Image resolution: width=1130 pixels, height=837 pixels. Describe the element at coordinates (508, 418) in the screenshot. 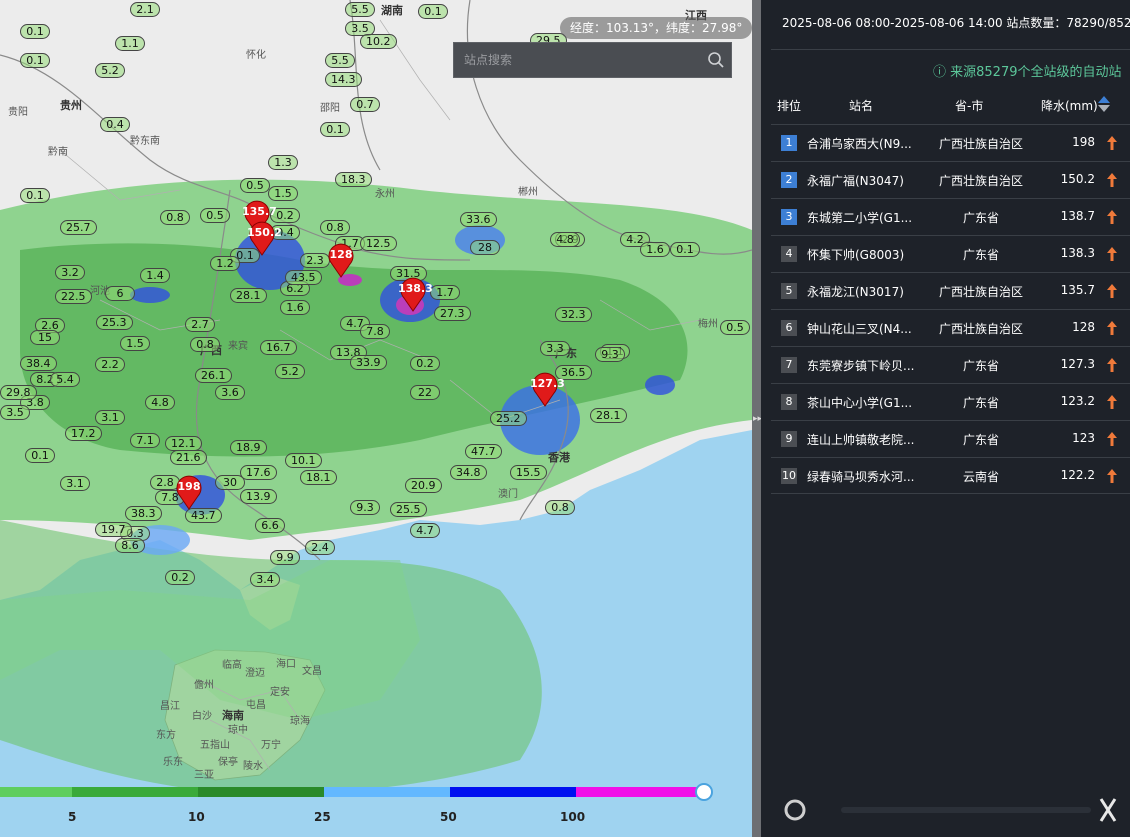

I see `station-value-label: 25.2` at that location.